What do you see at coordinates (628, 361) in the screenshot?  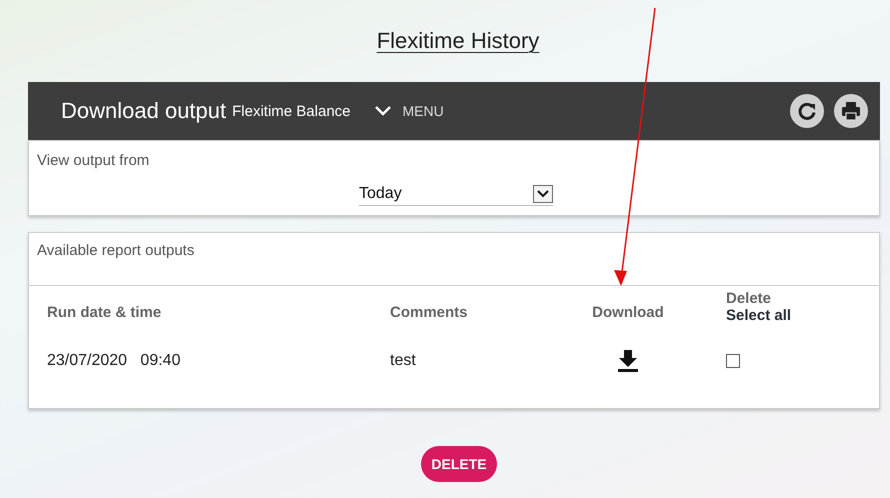 I see `download-icon` at bounding box center [628, 361].